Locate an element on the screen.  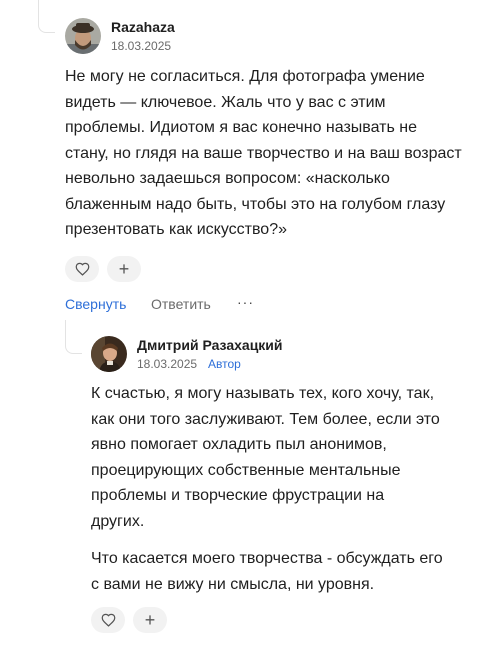
reply-add-reaction-button: + is located at coordinates (150, 620).